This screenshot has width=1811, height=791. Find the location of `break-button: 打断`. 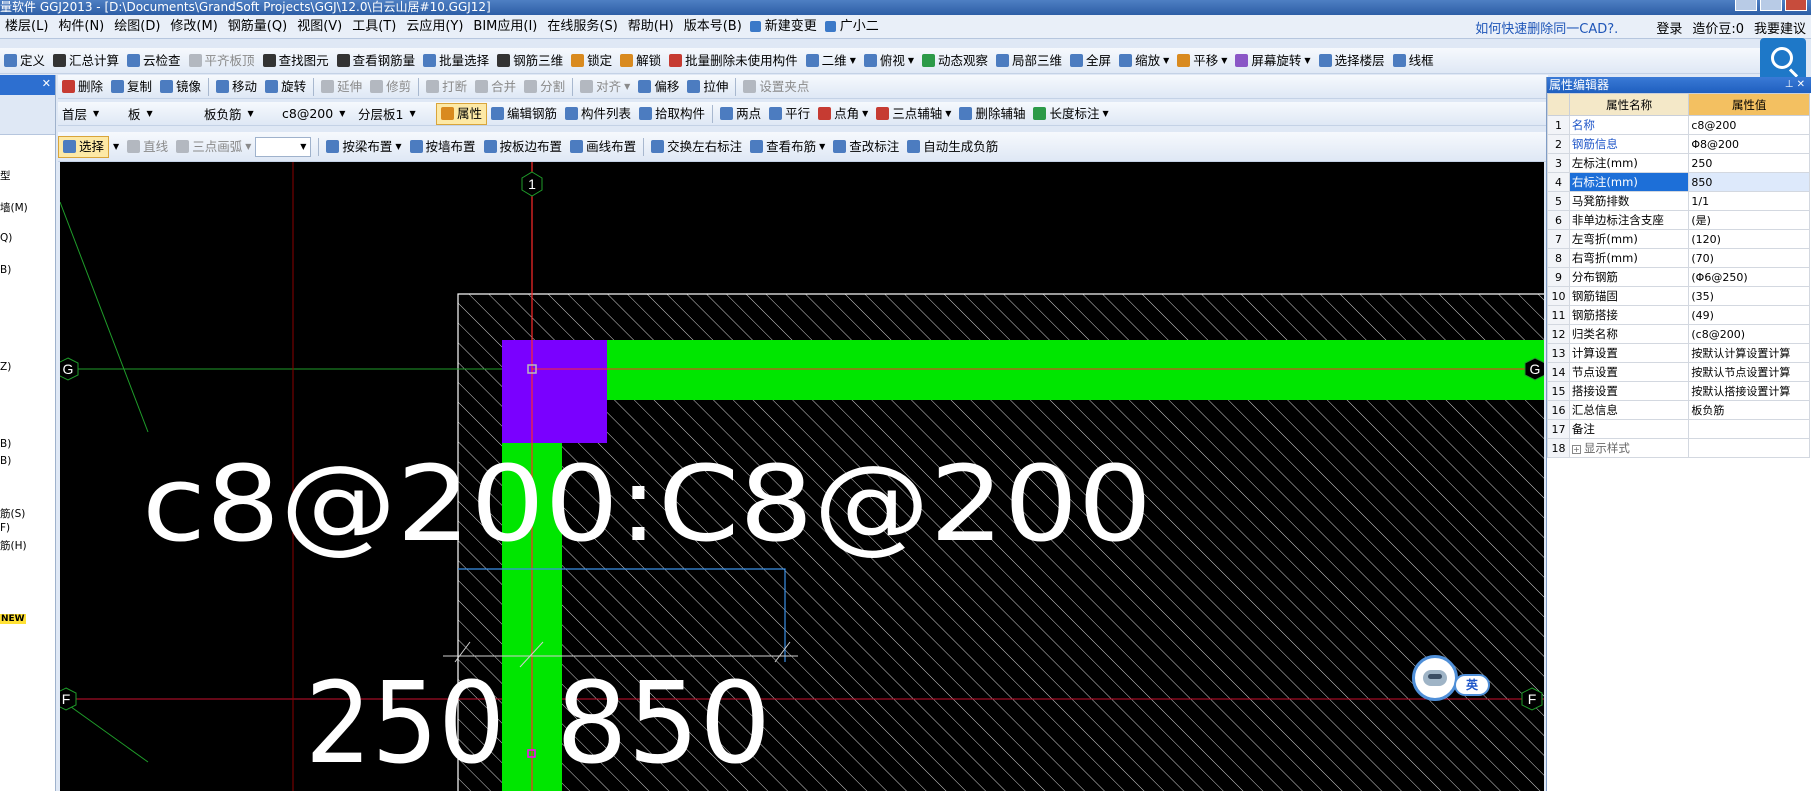

break-button: 打断 is located at coordinates (446, 87).